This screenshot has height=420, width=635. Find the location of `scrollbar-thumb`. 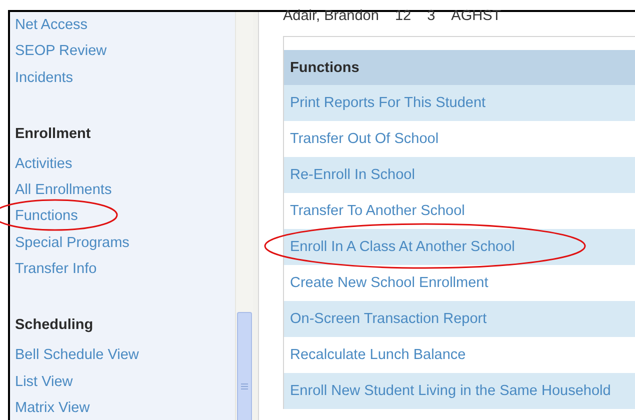

scrollbar-thumb is located at coordinates (244, 366).